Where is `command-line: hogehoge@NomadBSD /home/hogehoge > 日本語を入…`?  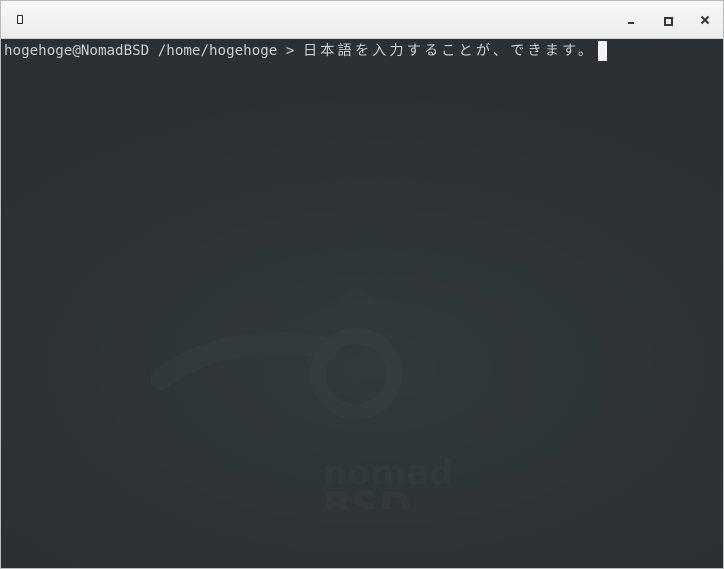 command-line: hogehoge@NomadBSD /home/hogehoge > 日本語を入… is located at coordinates (306, 51).